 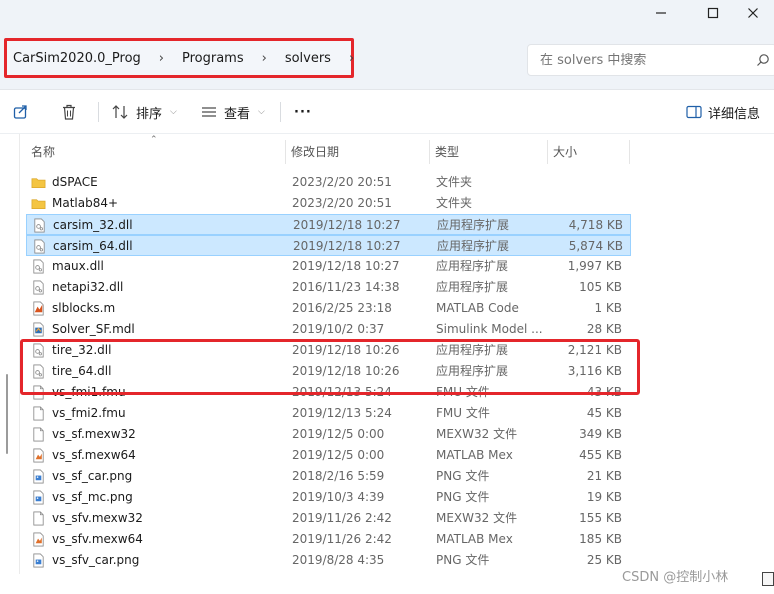 I want to click on matlab-mex-icon, so click(x=38, y=455).